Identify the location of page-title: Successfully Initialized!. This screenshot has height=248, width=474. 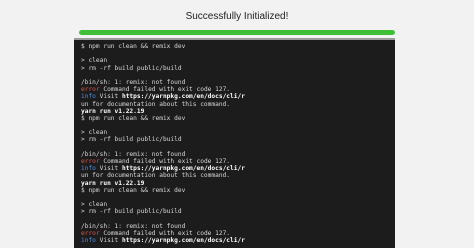
(237, 16).